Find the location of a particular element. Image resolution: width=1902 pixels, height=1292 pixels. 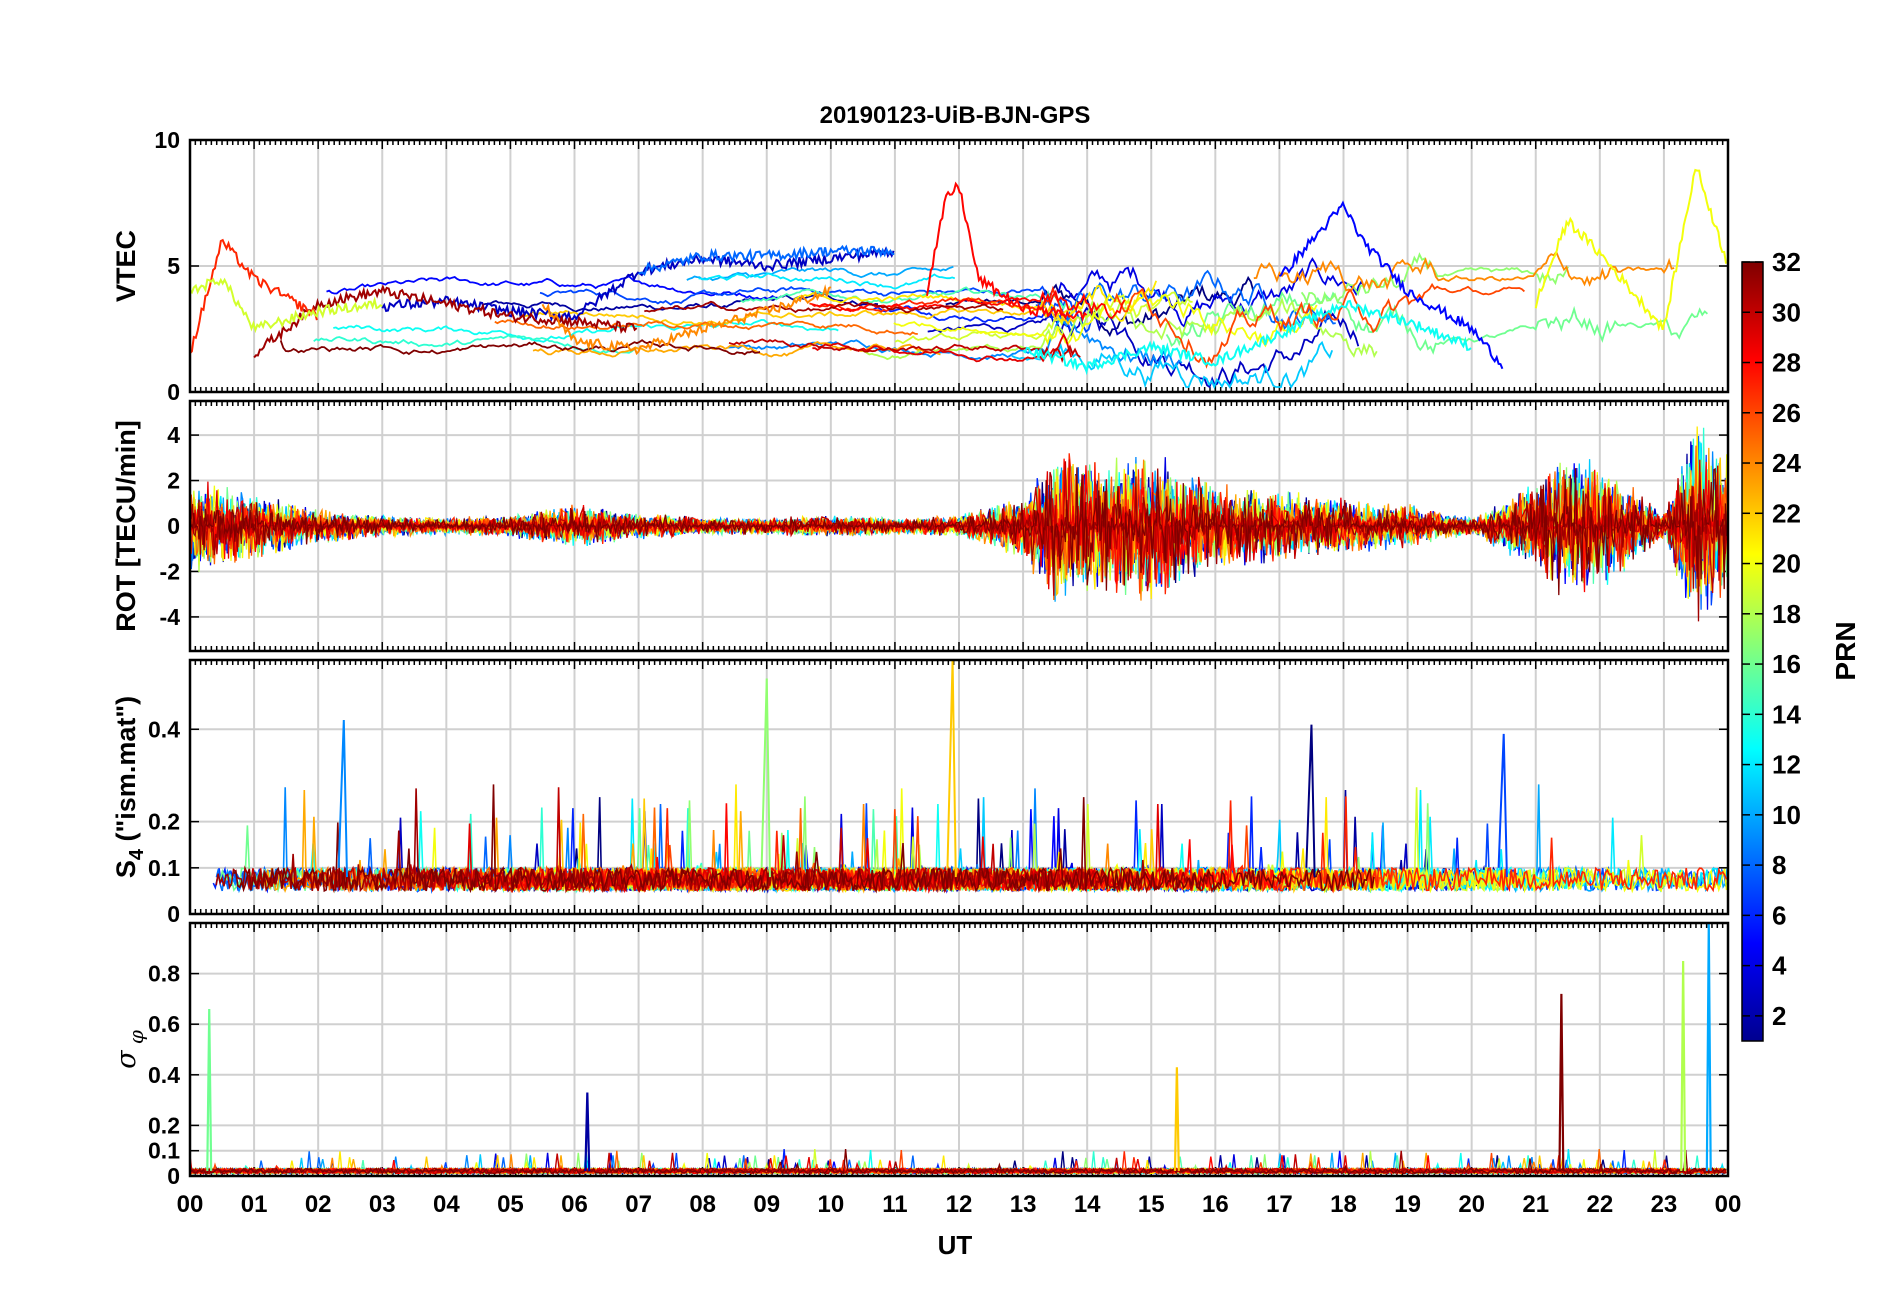

x-tick-label: 20 is located at coordinates (1471, 1204).